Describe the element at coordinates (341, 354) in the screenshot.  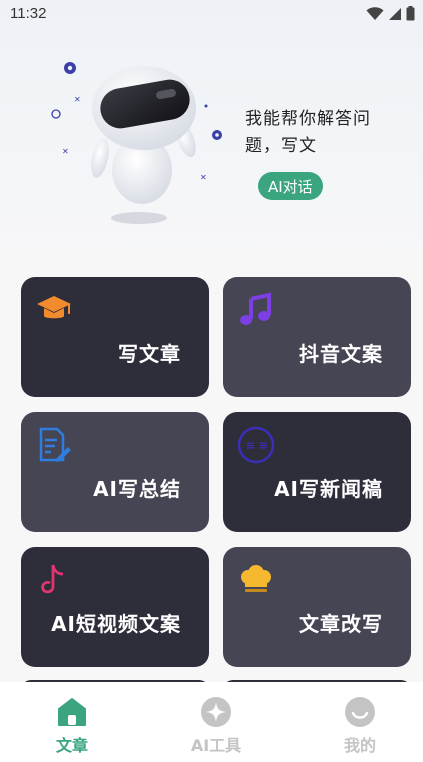
I see `card-label: 抖音文案` at that location.